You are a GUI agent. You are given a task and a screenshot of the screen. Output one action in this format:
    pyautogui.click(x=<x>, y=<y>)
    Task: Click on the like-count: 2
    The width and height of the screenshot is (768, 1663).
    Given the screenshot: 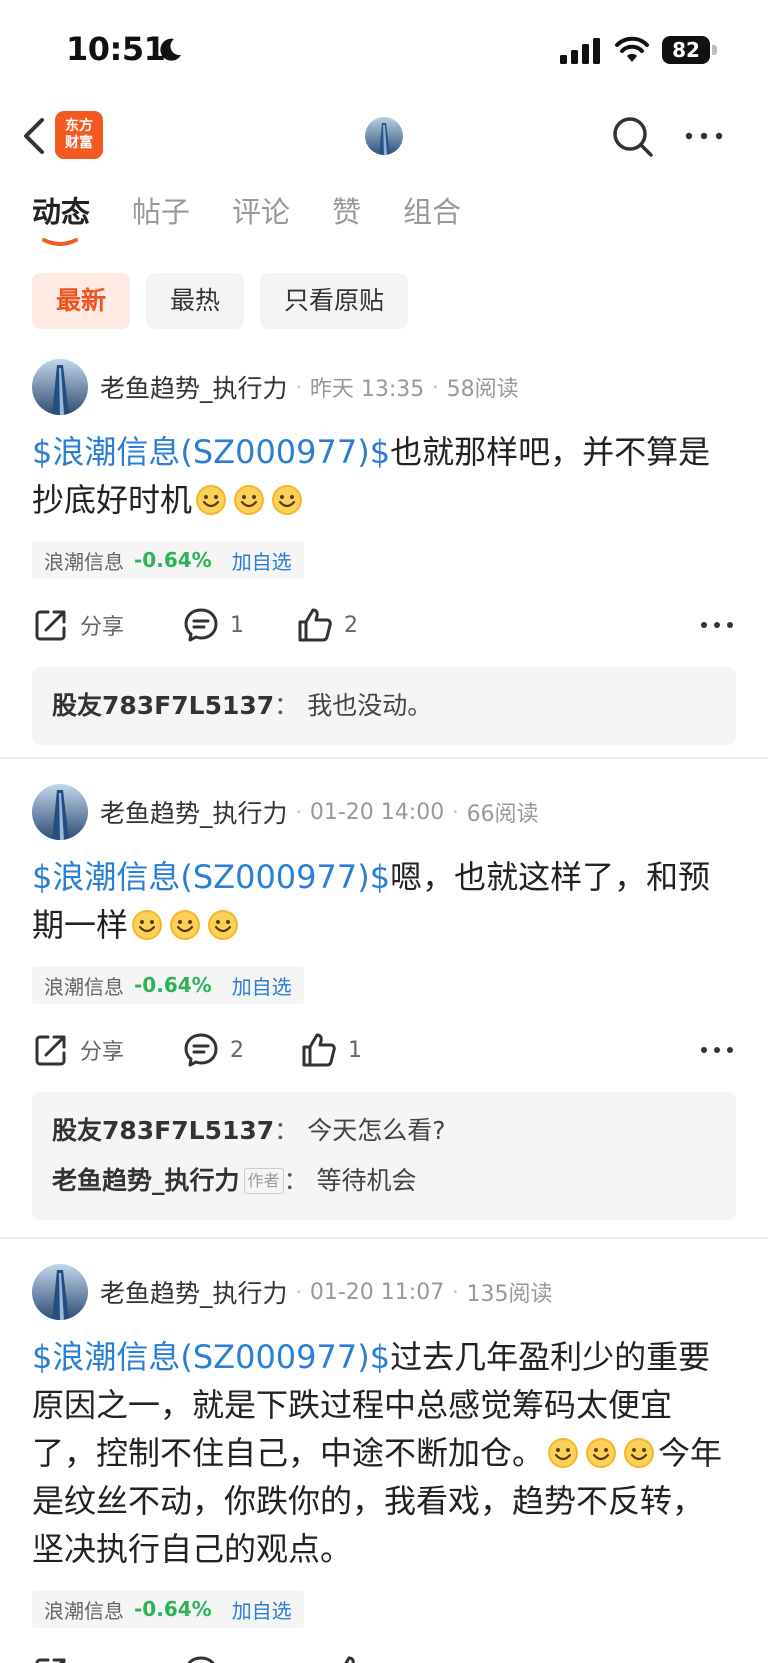 What is the action you would take?
    pyautogui.click(x=351, y=625)
    